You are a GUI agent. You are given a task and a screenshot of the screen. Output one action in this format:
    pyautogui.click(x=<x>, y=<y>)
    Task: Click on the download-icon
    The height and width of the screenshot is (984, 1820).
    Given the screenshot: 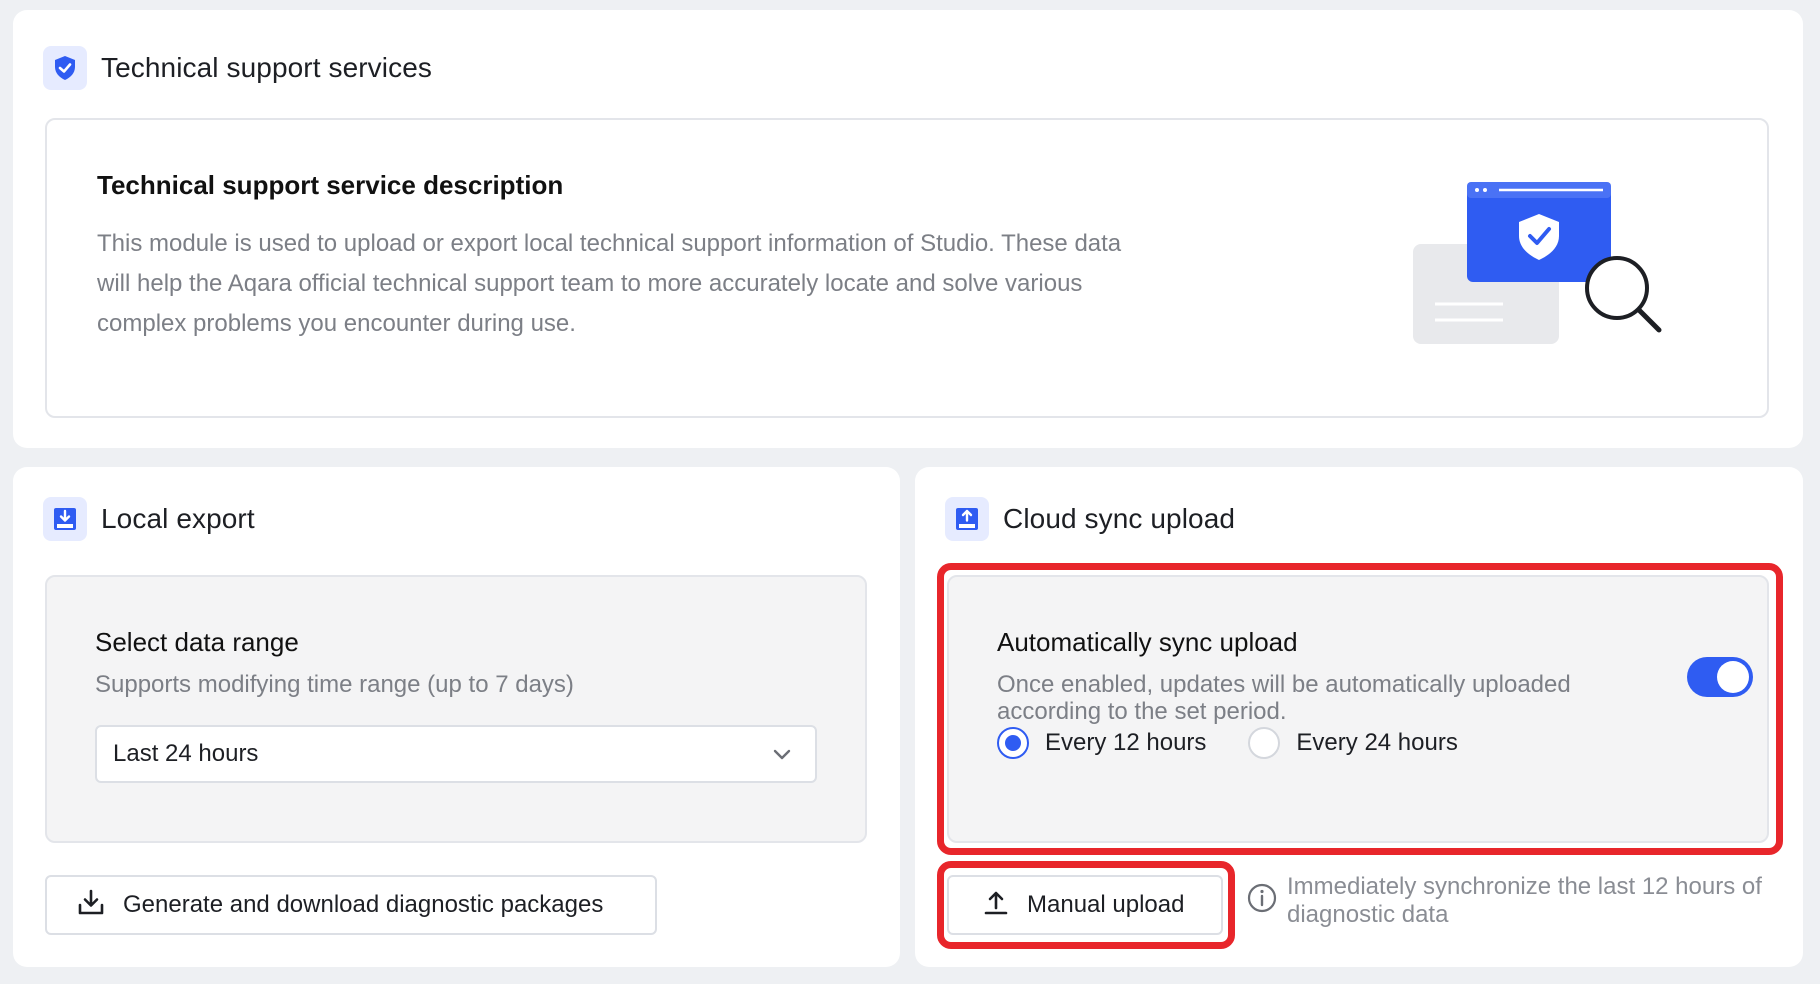 What is the action you would take?
    pyautogui.click(x=91, y=905)
    